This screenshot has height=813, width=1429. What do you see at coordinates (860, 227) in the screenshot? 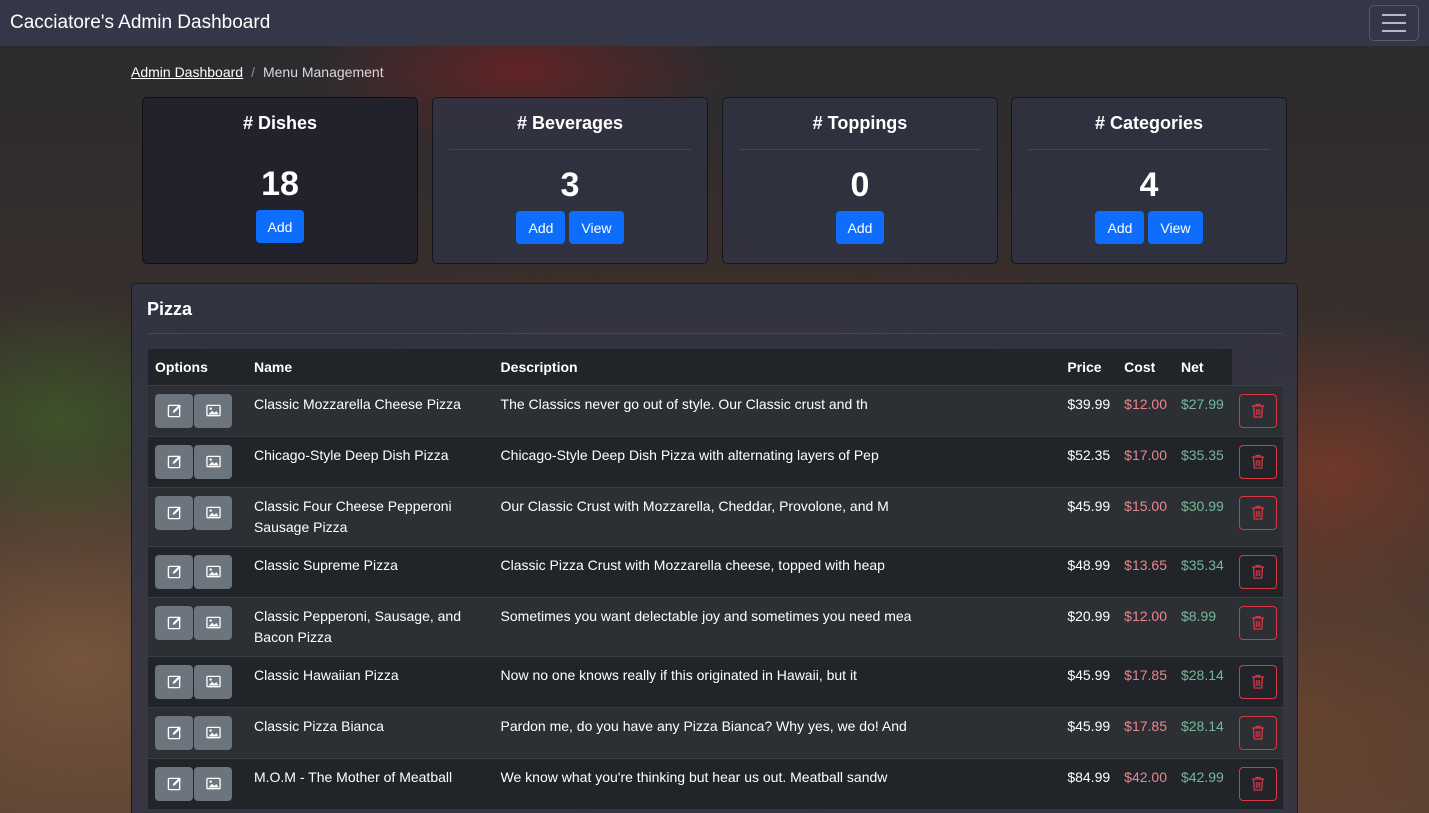
I see `add-topping-button: Add` at bounding box center [860, 227].